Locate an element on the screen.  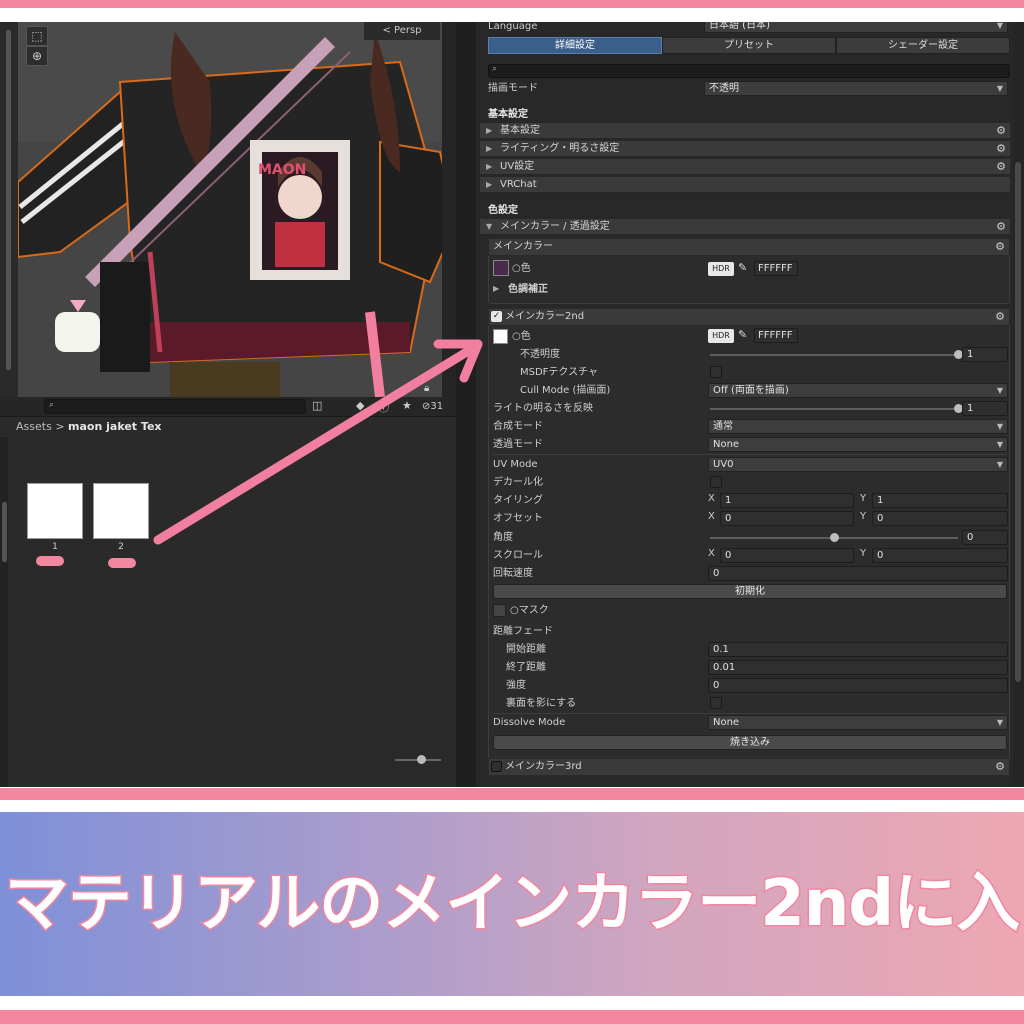
angle-value: 0 is located at coordinates (985, 537).